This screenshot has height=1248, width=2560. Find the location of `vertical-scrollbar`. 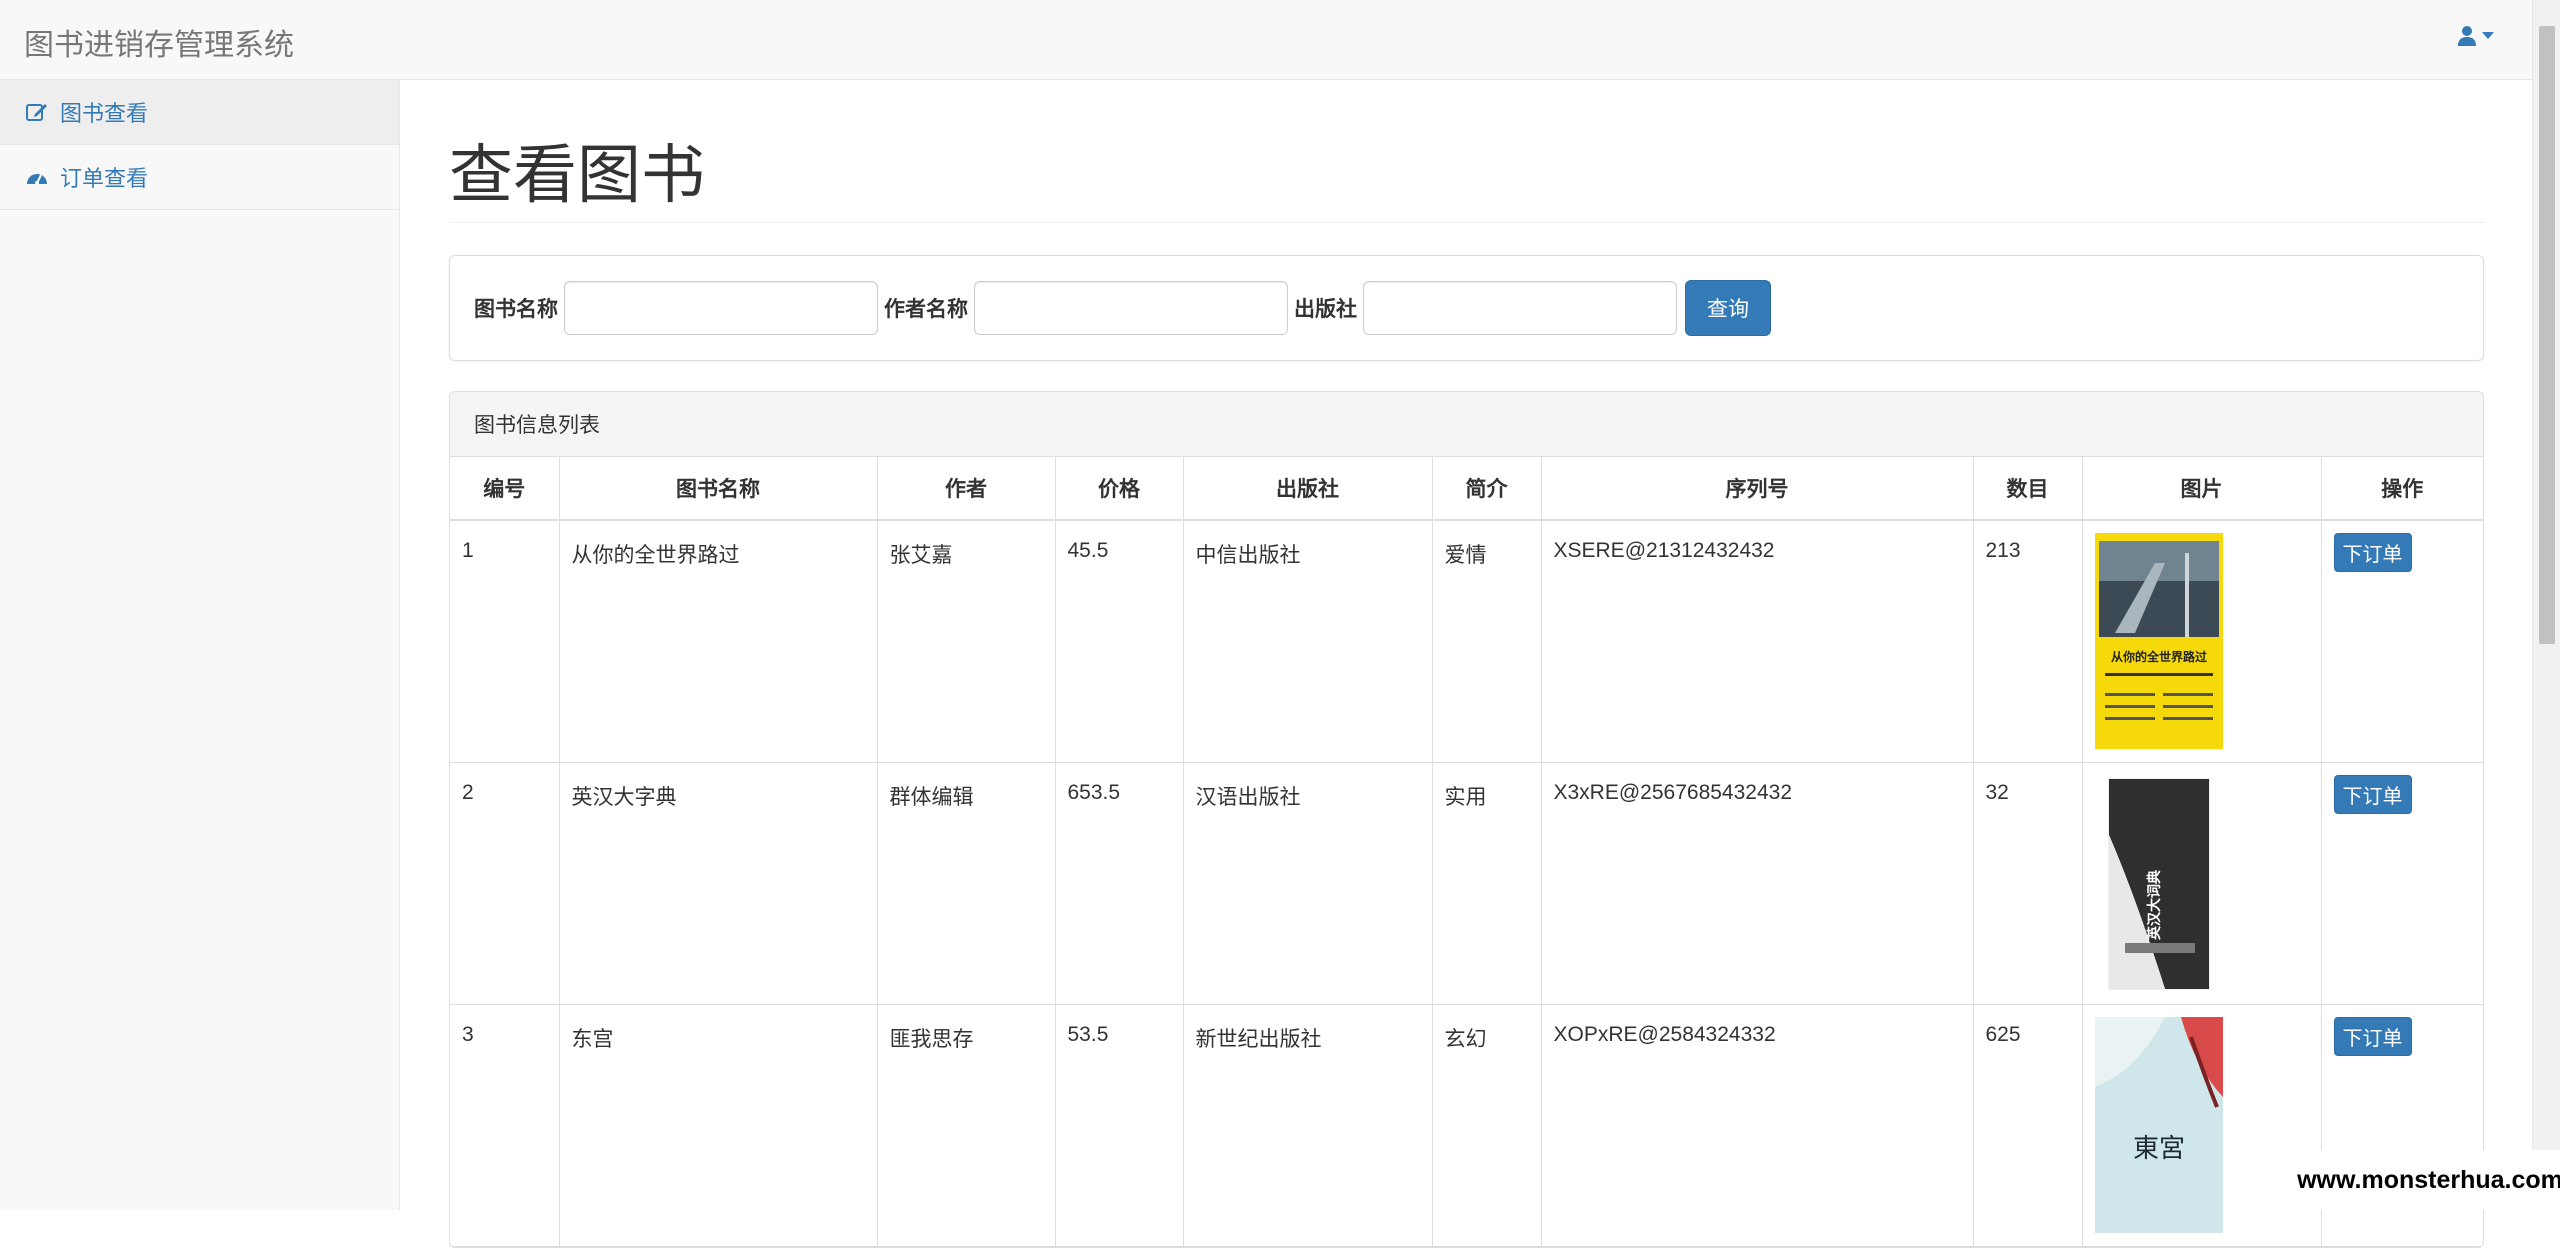

vertical-scrollbar is located at coordinates (2546, 605).